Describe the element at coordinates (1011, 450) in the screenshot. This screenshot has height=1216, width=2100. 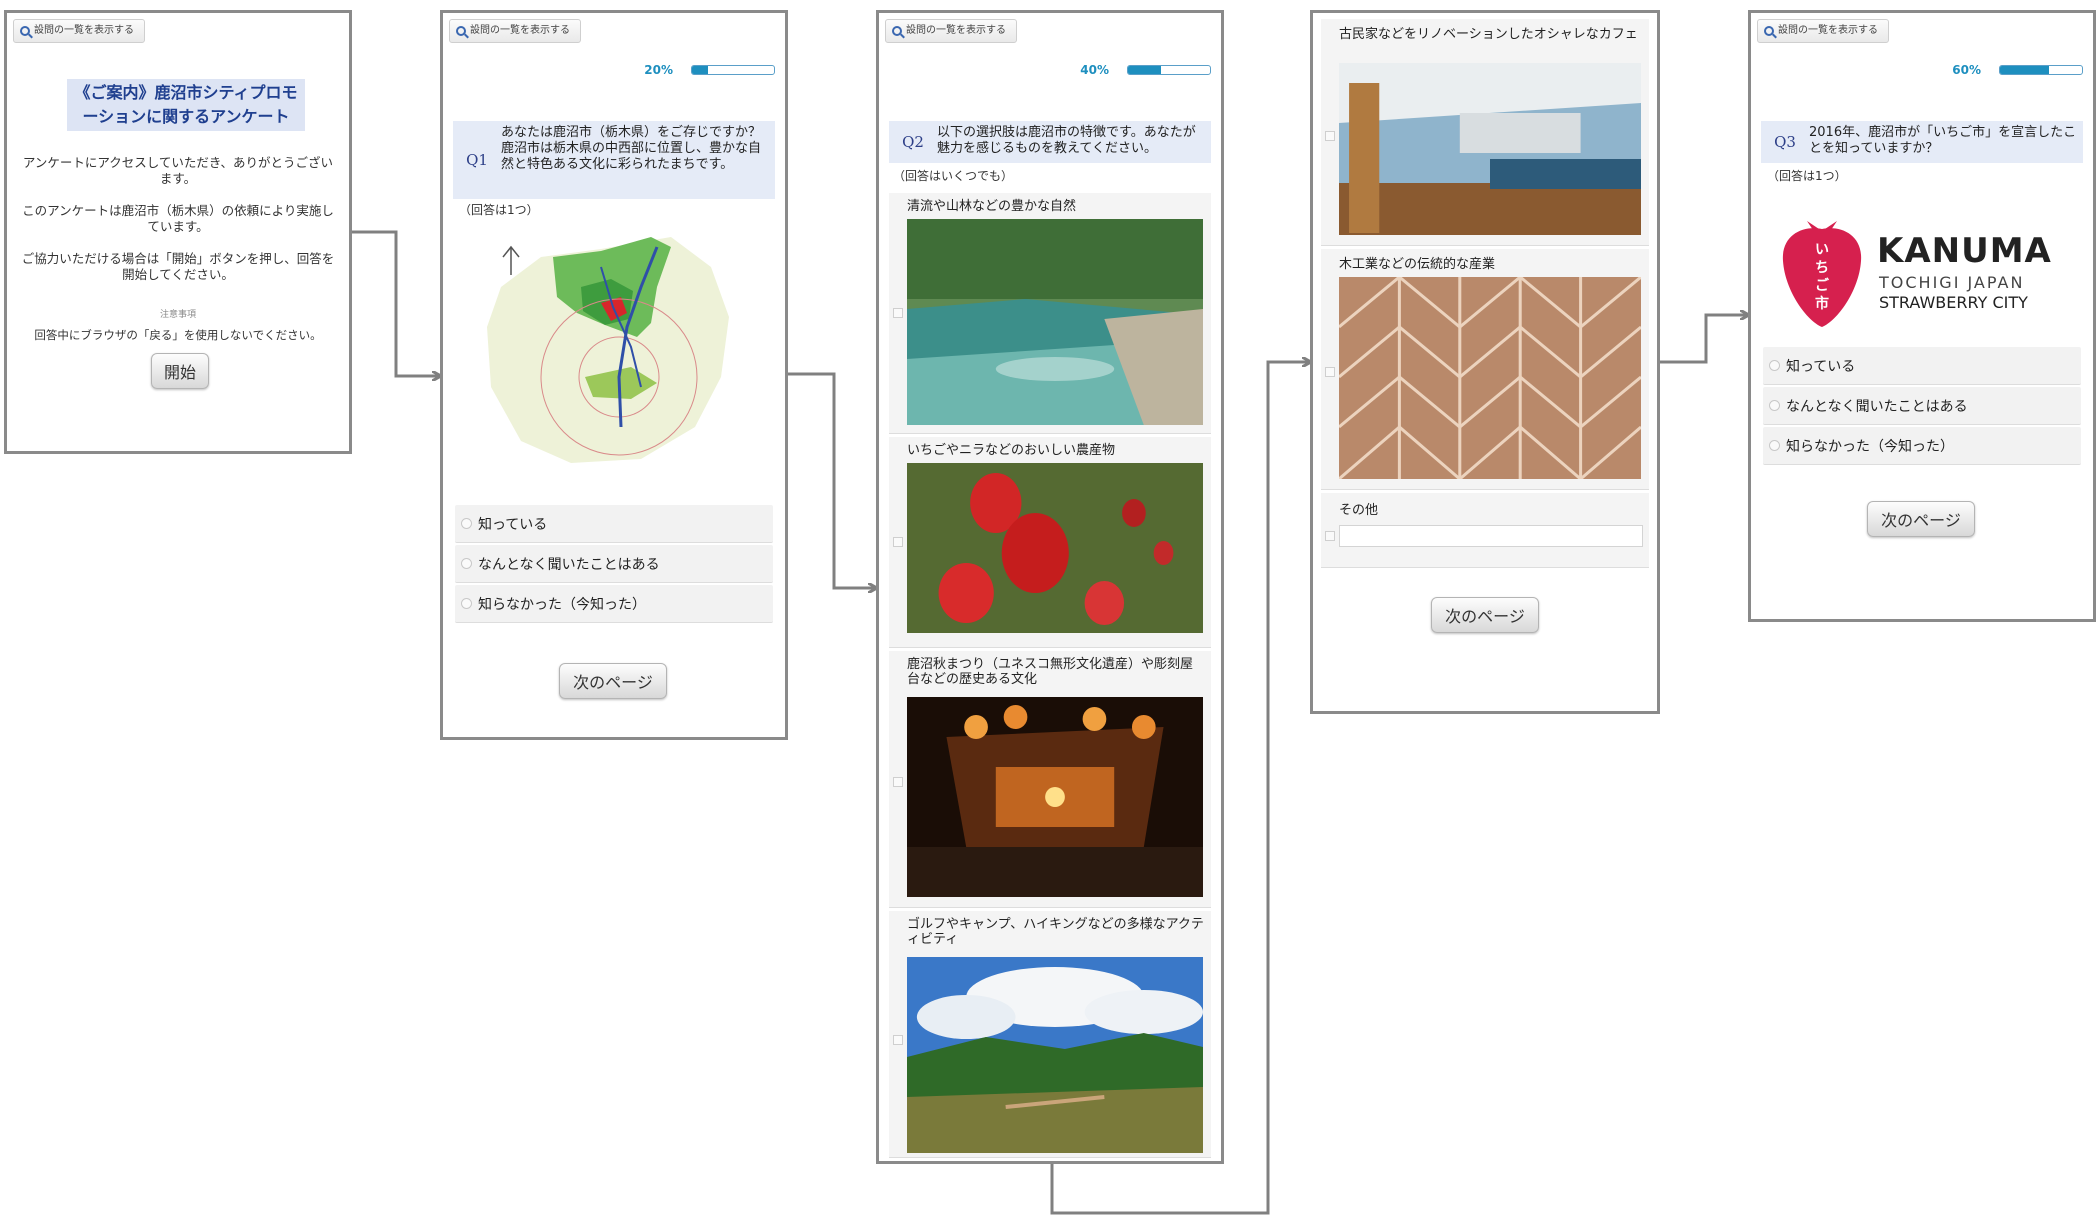
I see `choice-label: いちごやニラなどのおいしい農産物` at that location.